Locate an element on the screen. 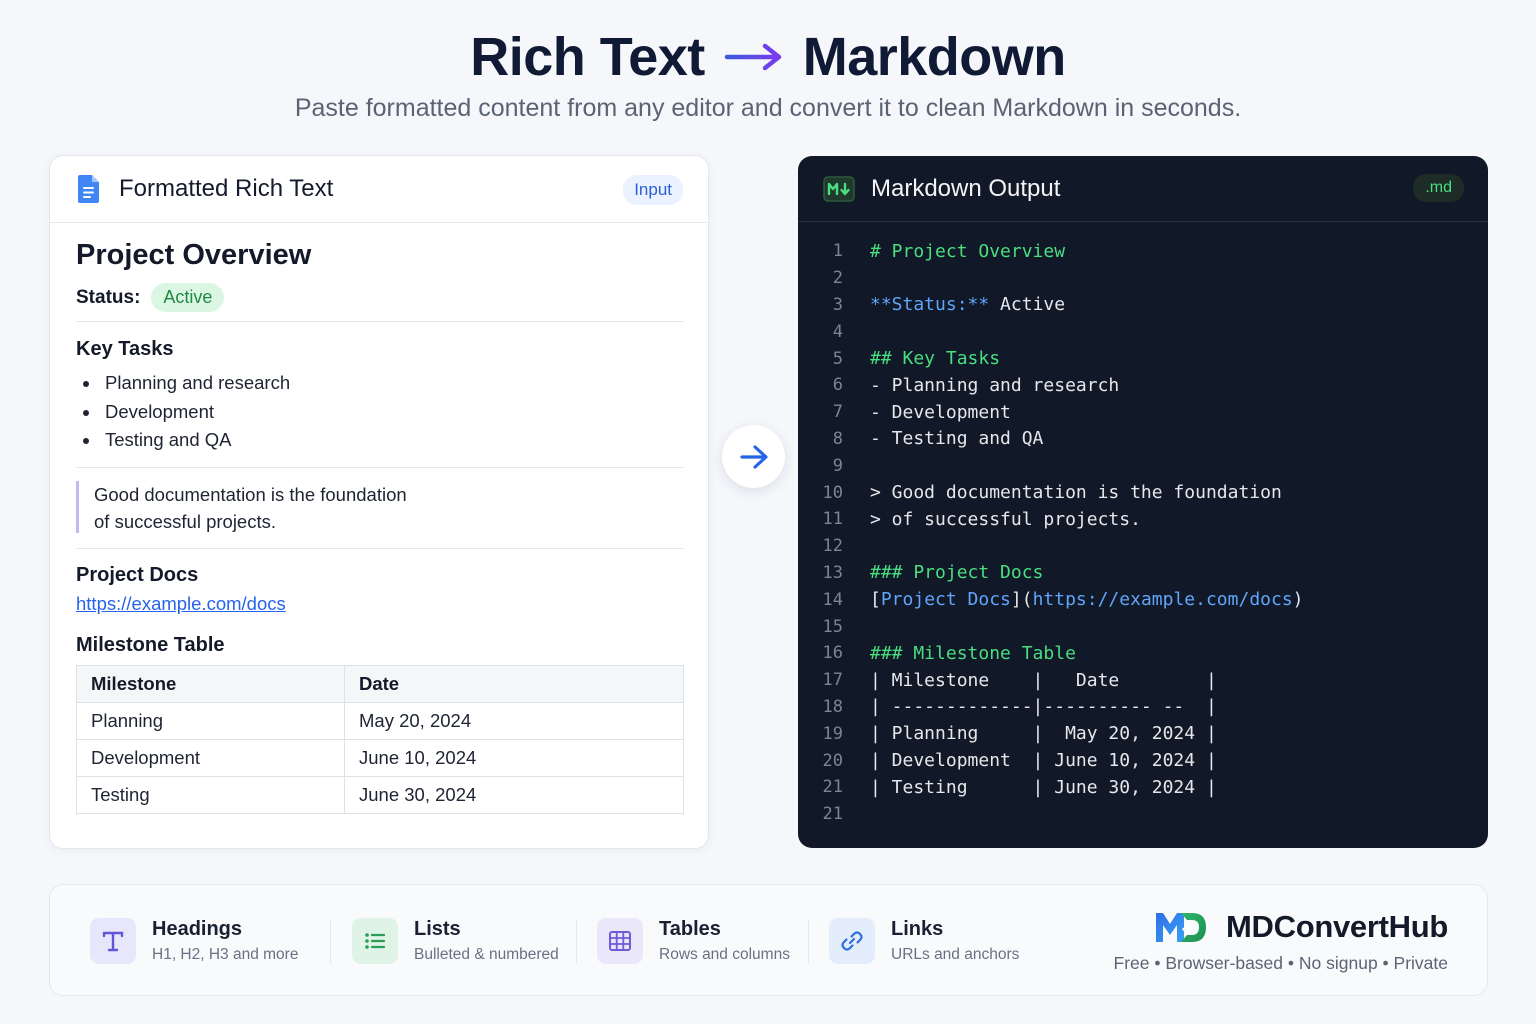 The height and width of the screenshot is (1024, 1536). code-line: 15 is located at coordinates (1143, 626).